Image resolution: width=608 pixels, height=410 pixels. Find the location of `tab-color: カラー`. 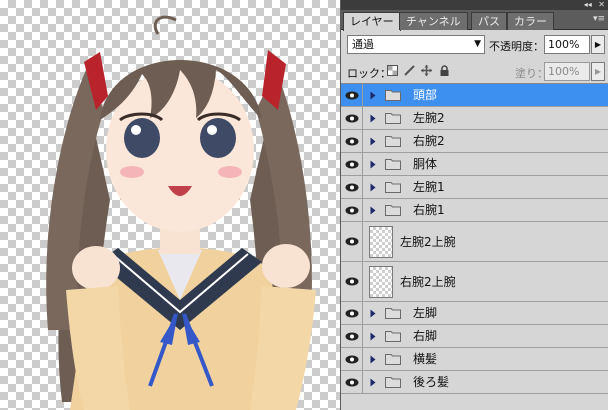

tab-color: カラー is located at coordinates (530, 21).